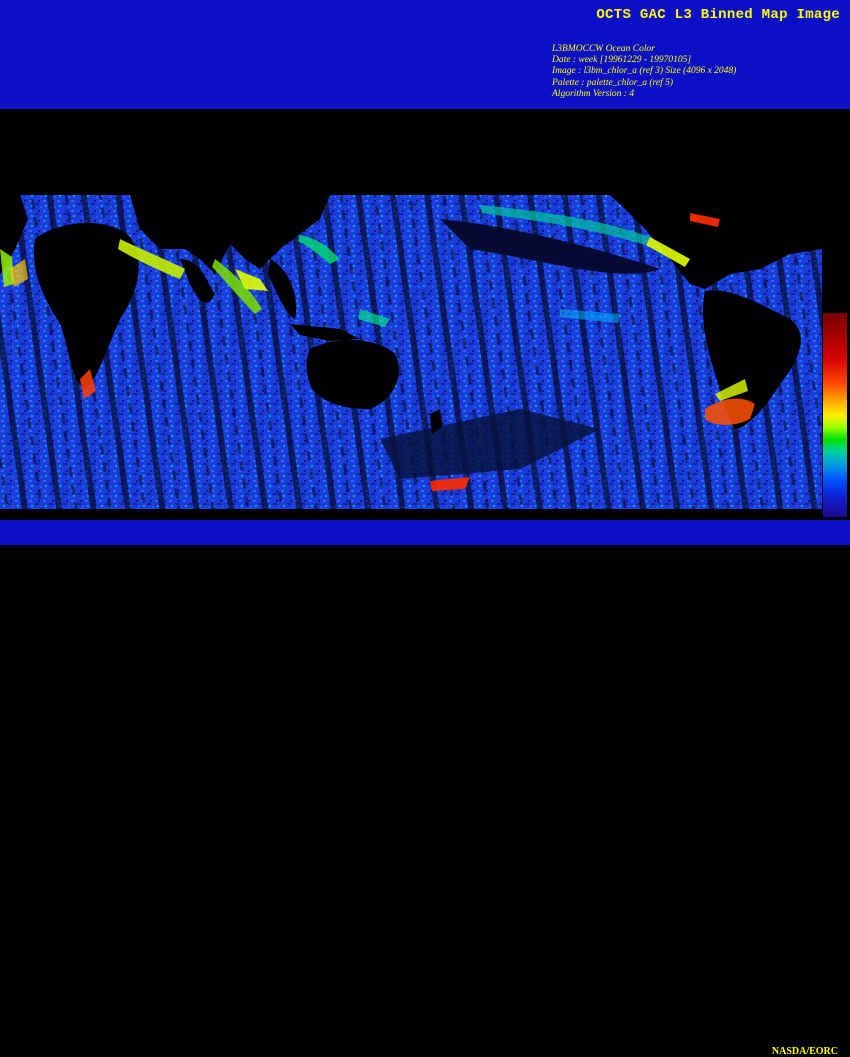 This screenshot has width=850, height=1057. What do you see at coordinates (718, 15) in the screenshot?
I see `map-title: OCTS GAC L3 Binned Map Image` at bounding box center [718, 15].